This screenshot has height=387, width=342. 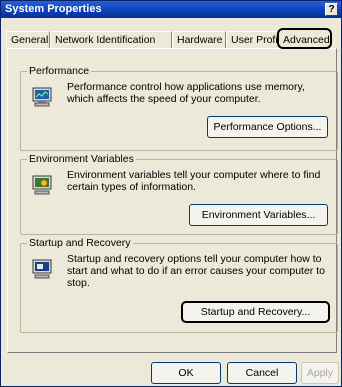 I want to click on performance-monitor-icon, so click(x=42, y=97).